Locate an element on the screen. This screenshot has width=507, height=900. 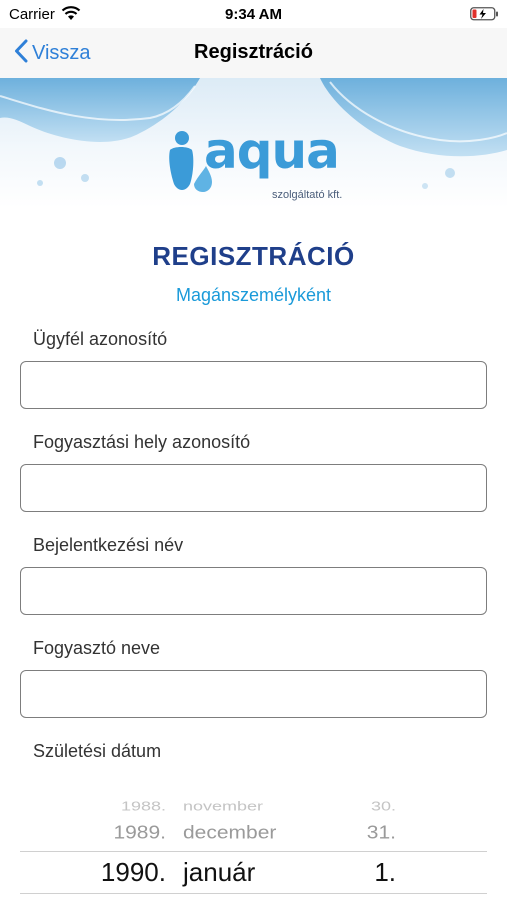
login-name-input is located at coordinates (253, 591).